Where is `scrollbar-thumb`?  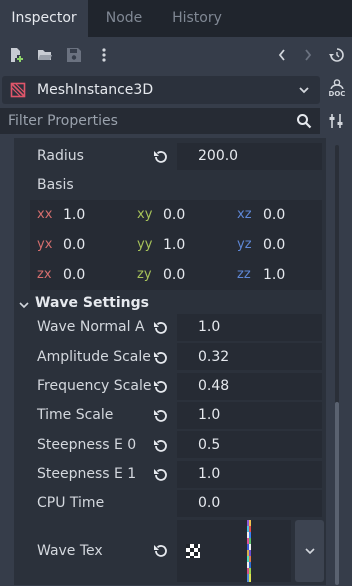
scrollbar-thumb is located at coordinates (337, 493).